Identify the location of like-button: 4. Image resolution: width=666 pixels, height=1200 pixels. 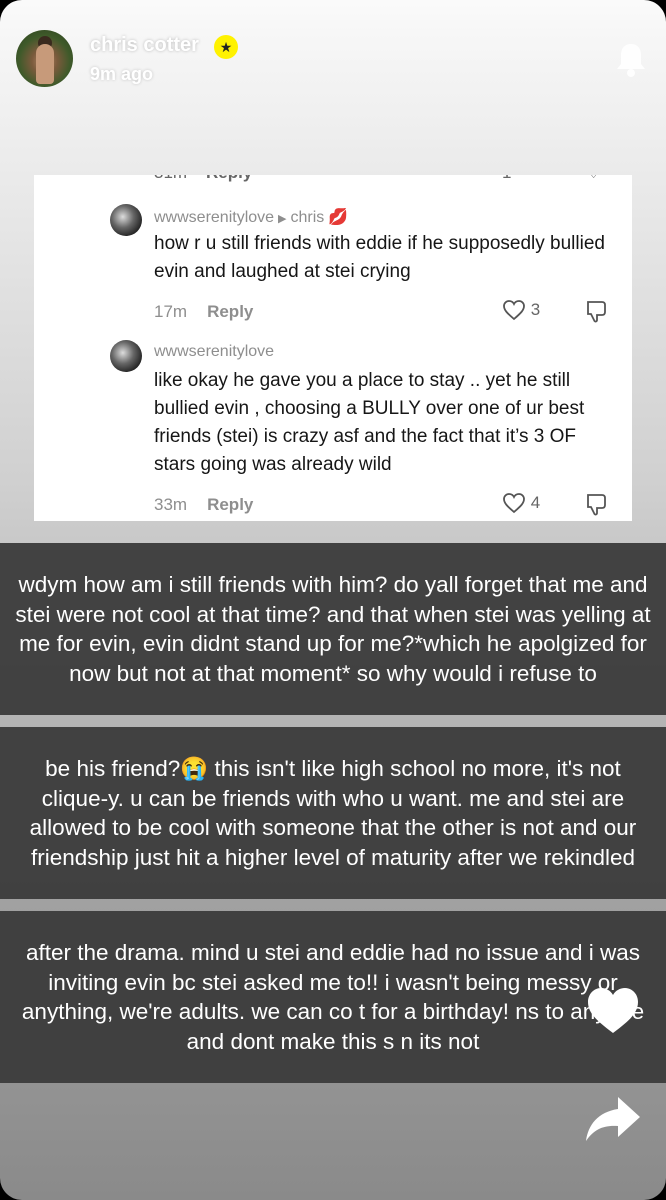
(521, 503).